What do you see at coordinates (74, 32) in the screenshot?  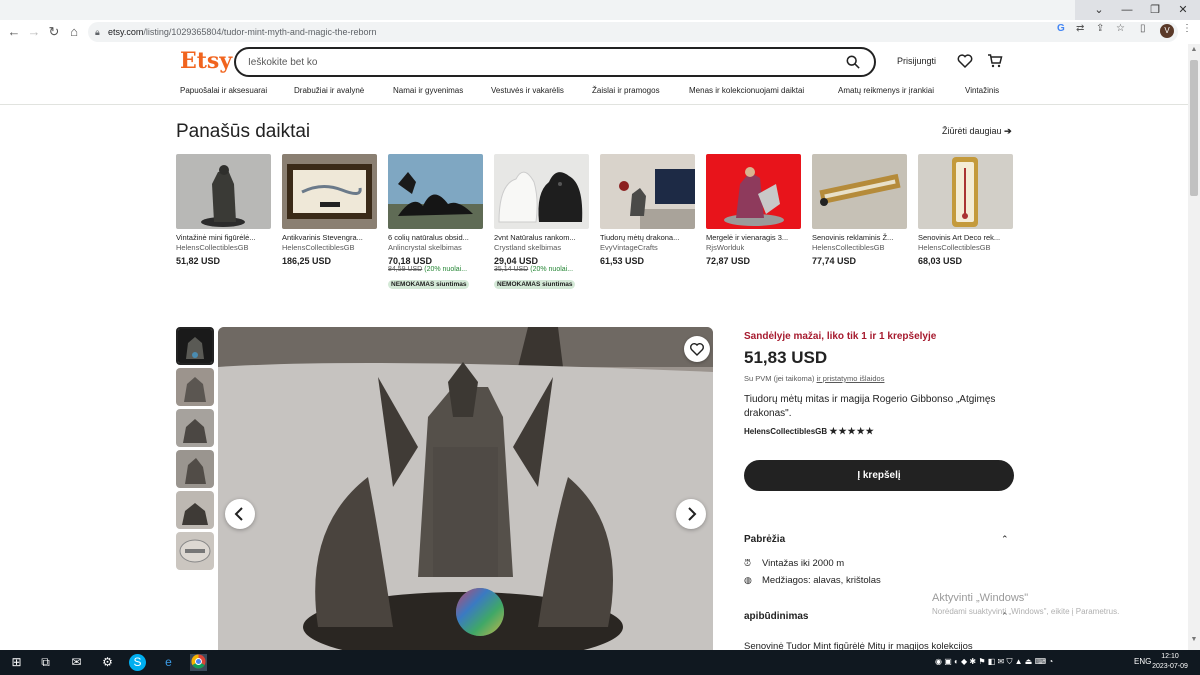 I see `home-icon: ⌂` at bounding box center [74, 32].